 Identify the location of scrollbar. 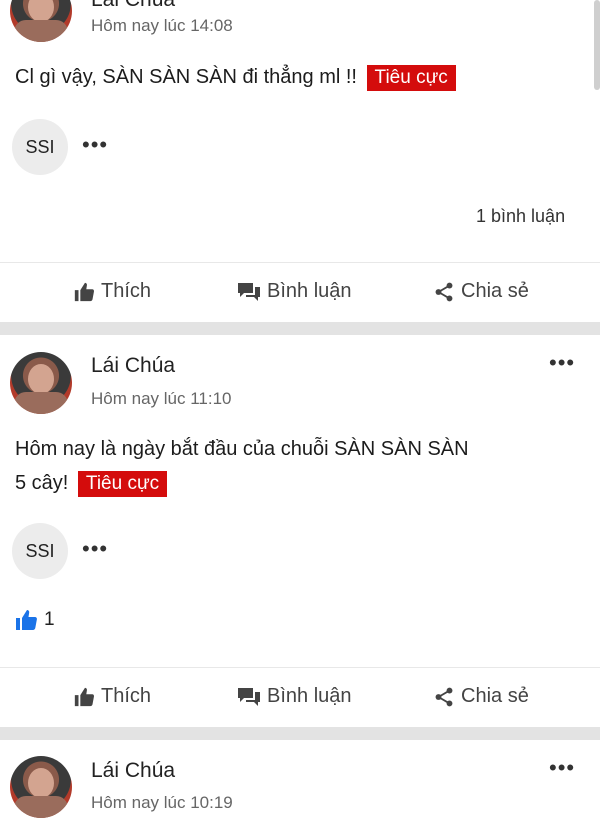
(597, 45).